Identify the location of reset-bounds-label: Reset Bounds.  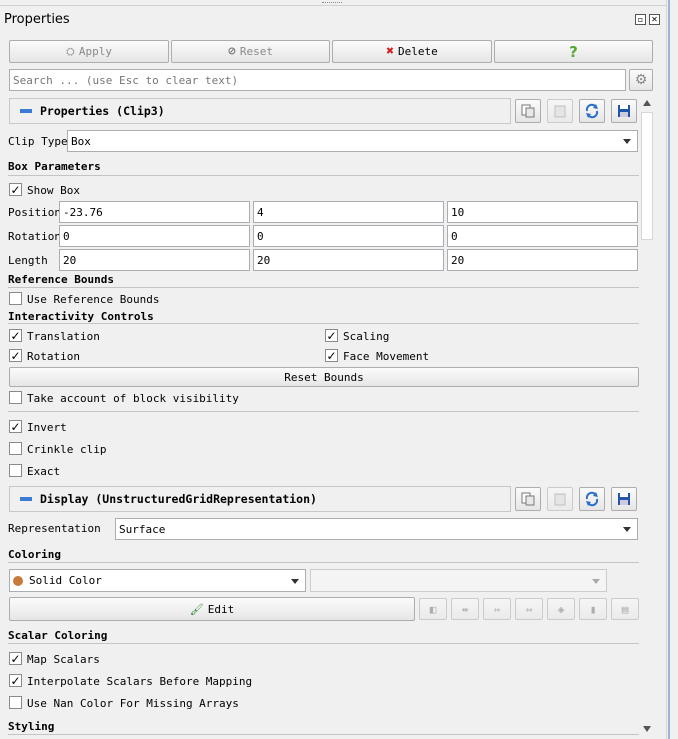
(324, 377).